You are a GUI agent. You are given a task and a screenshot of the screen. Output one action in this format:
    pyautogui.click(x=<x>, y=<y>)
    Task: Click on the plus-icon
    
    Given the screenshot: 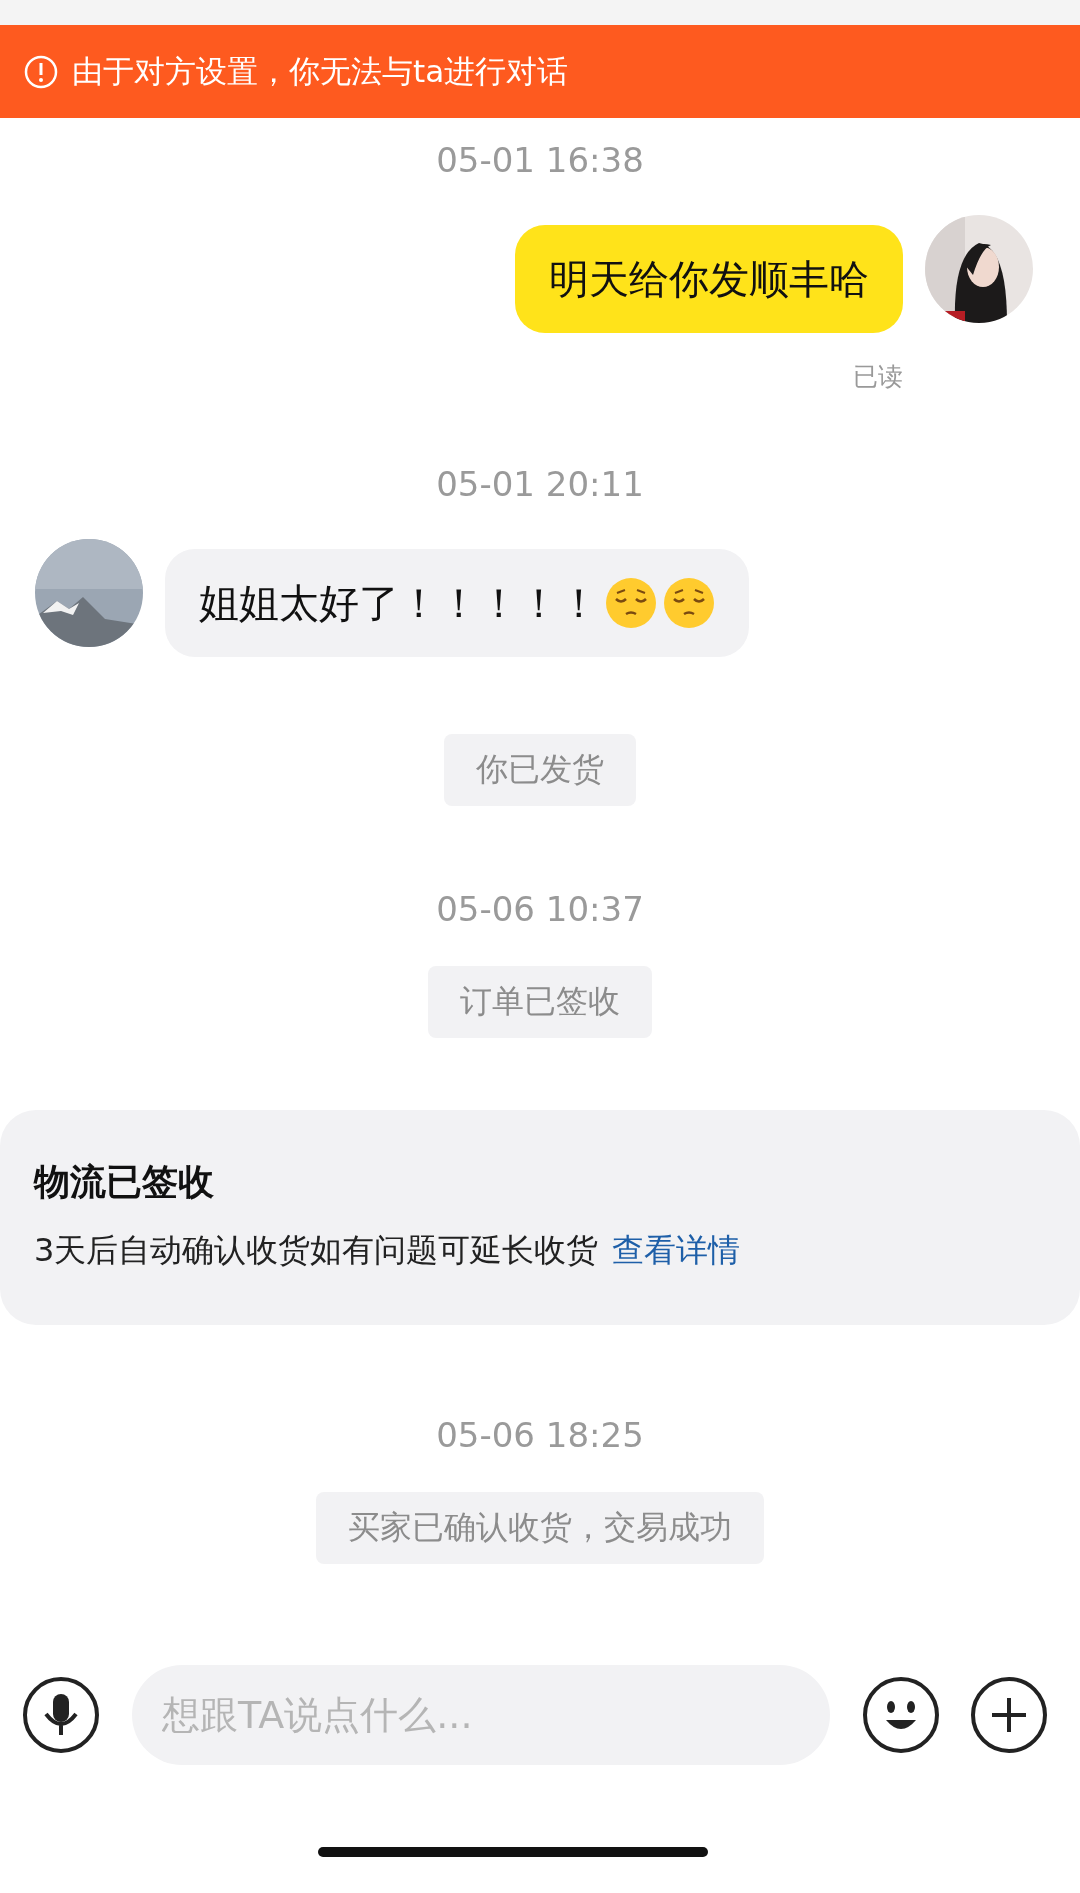 What is the action you would take?
    pyautogui.click(x=1009, y=1715)
    